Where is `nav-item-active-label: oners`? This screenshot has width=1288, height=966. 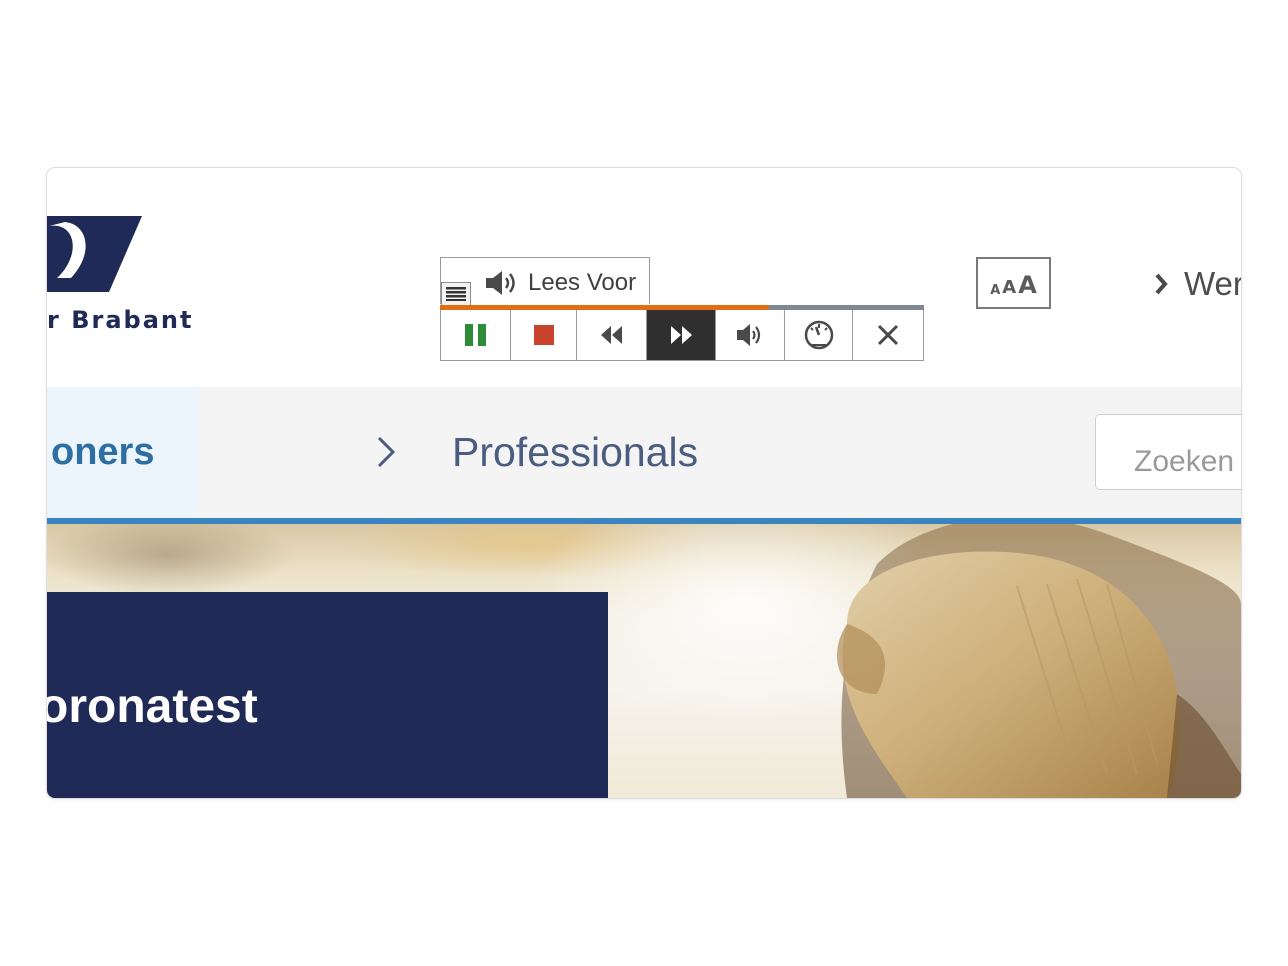
nav-item-active-label: oners is located at coordinates (103, 452).